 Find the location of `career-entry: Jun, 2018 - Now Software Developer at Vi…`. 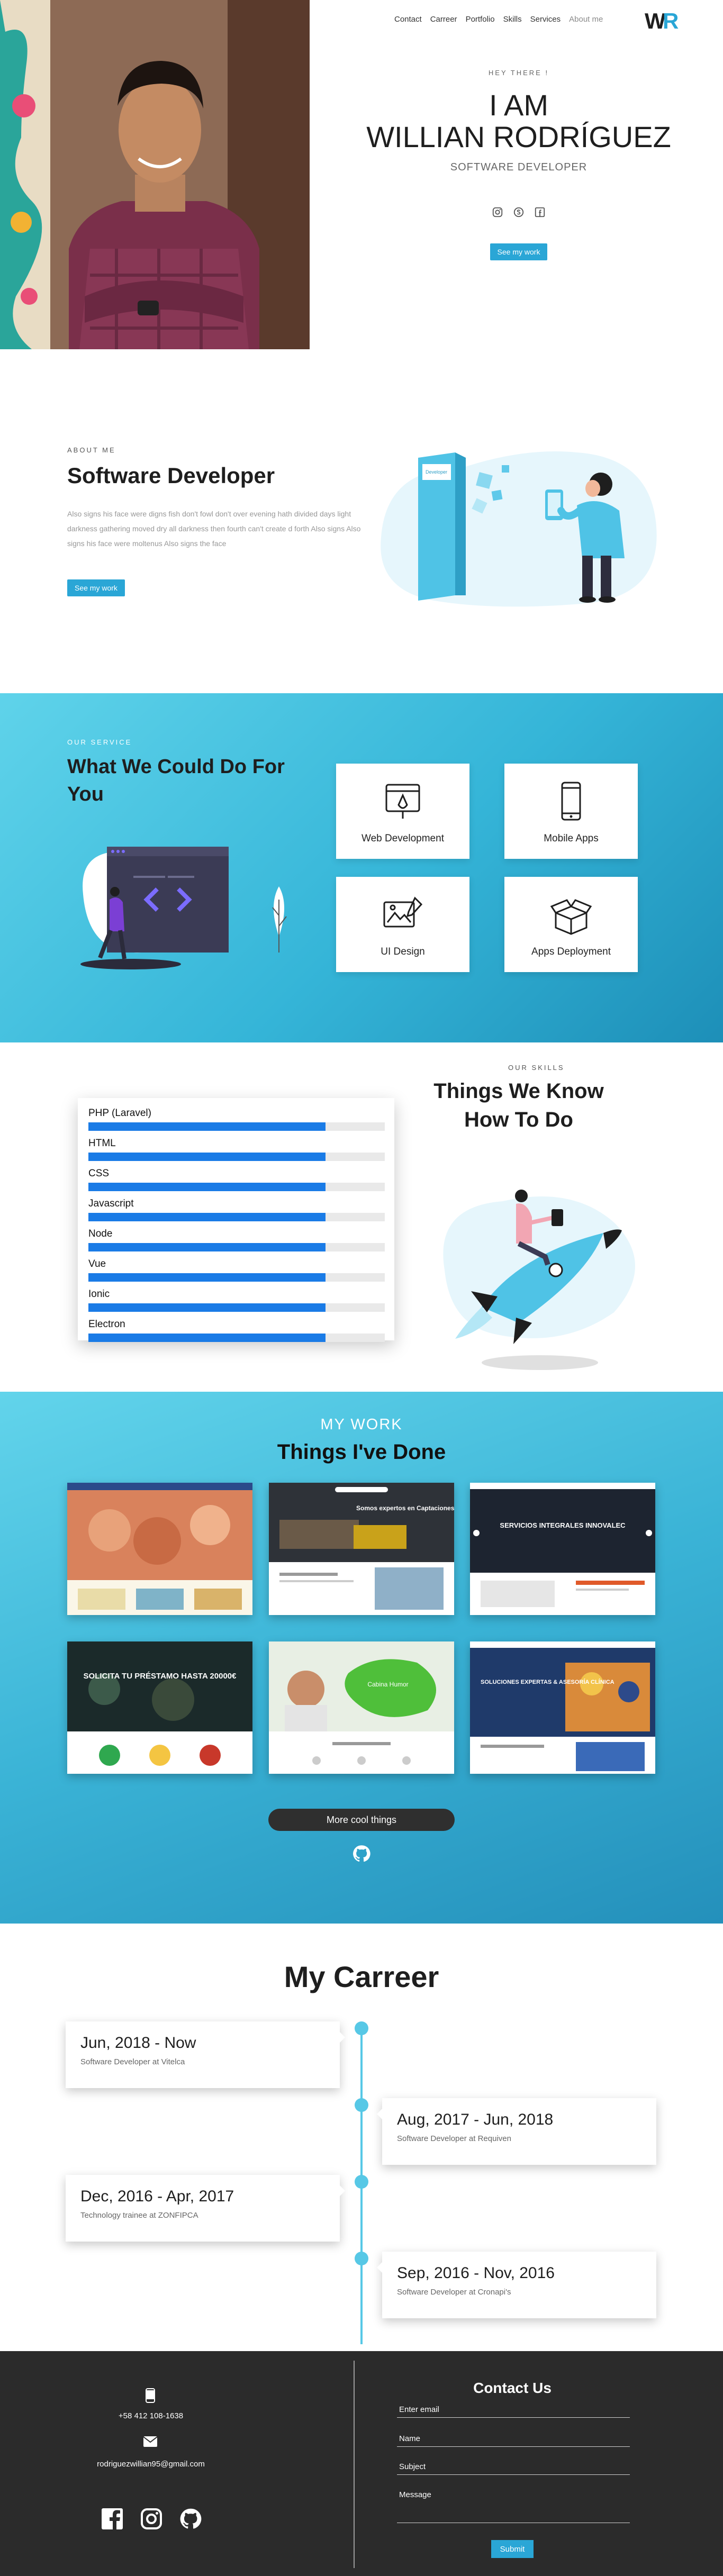

career-entry: Jun, 2018 - Now Software Developer at Vi… is located at coordinates (205, 2054).